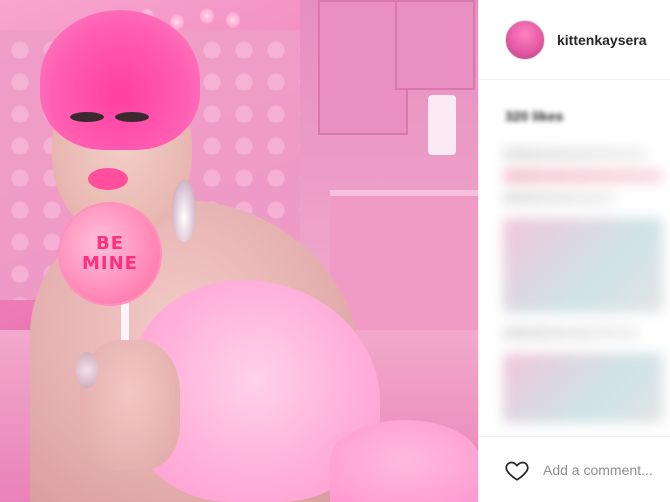  Describe the element at coordinates (132, 117) in the screenshot. I see `right-eye` at that location.